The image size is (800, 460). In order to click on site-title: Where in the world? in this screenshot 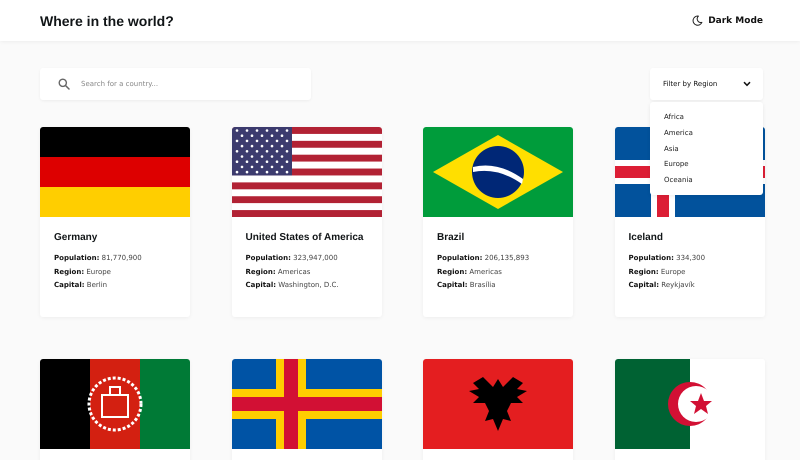, I will do `click(107, 20)`.